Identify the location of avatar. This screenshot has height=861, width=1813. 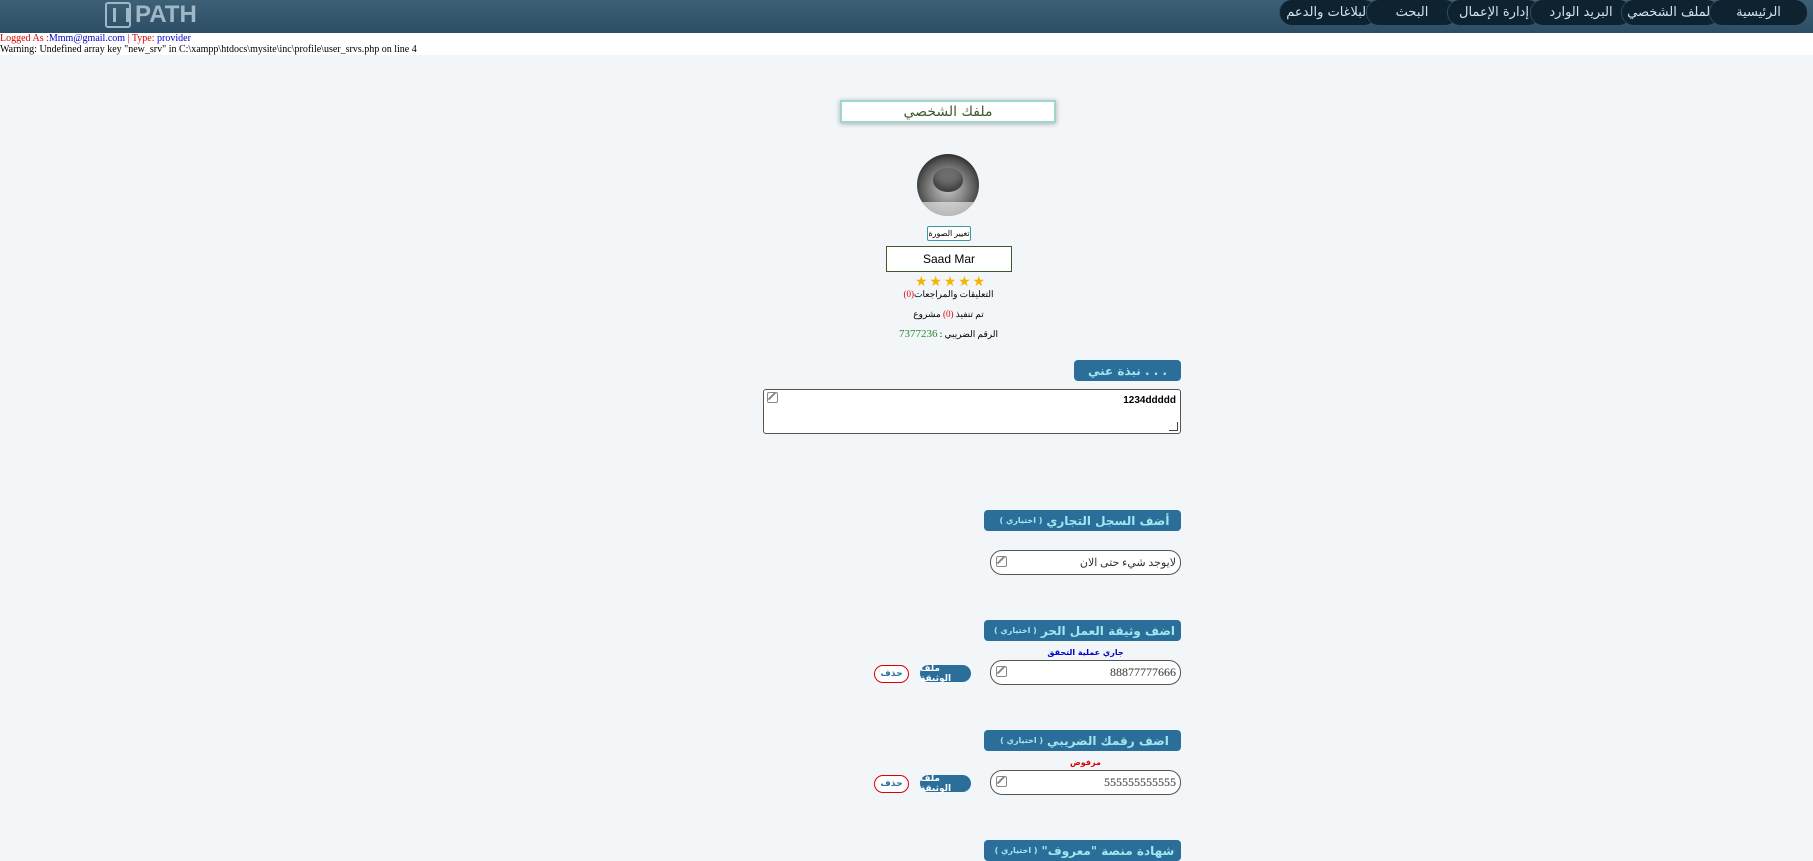
(948, 185).